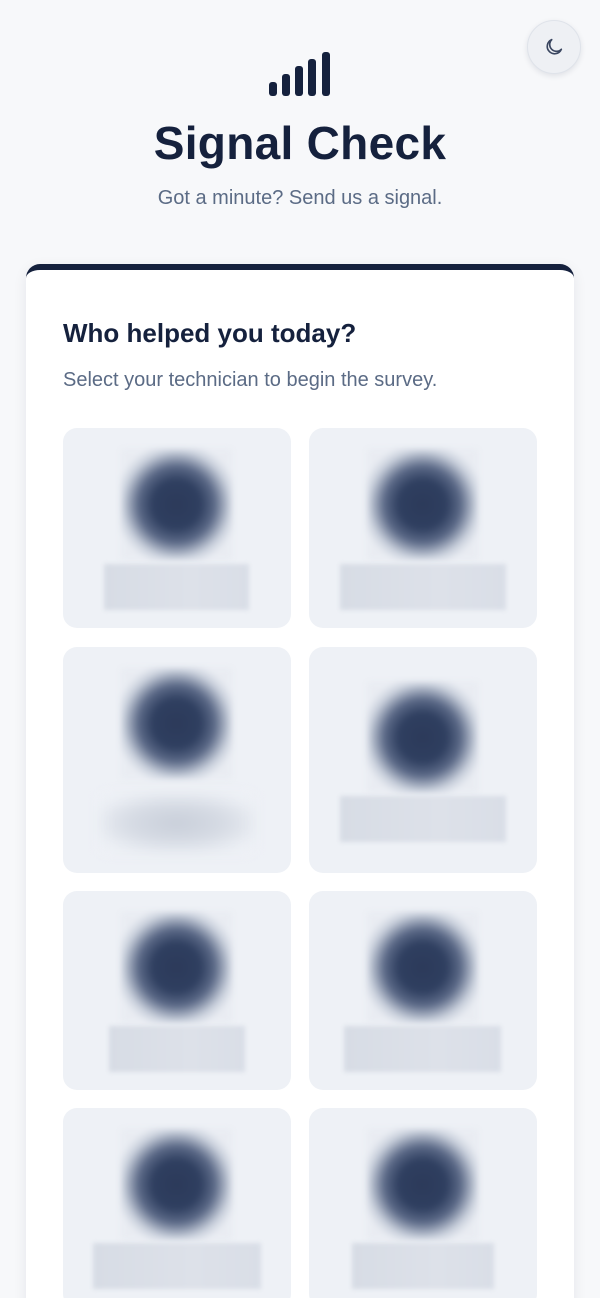 This screenshot has width=600, height=1298. Describe the element at coordinates (299, 74) in the screenshot. I see `signal-bars-icon` at that location.